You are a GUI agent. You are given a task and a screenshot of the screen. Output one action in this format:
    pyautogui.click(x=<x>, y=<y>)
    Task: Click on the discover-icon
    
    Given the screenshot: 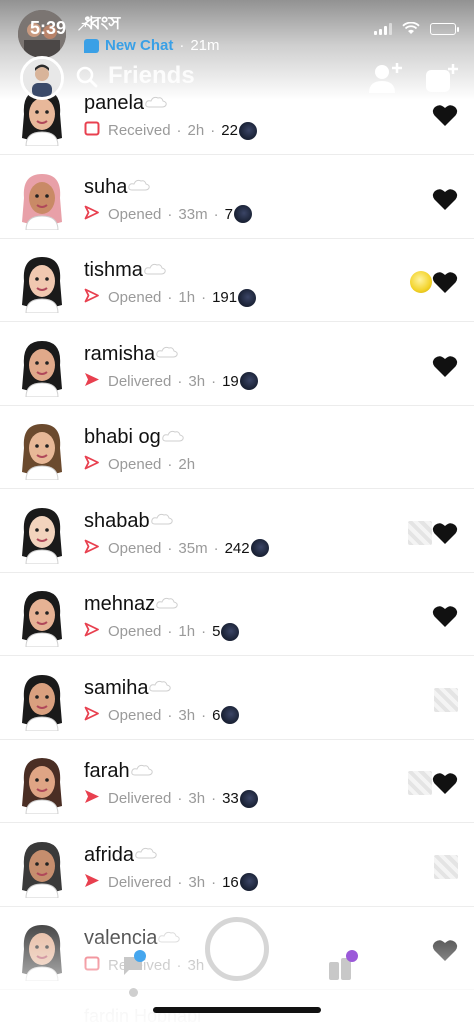 What is the action you would take?
    pyautogui.click(x=341, y=969)
    